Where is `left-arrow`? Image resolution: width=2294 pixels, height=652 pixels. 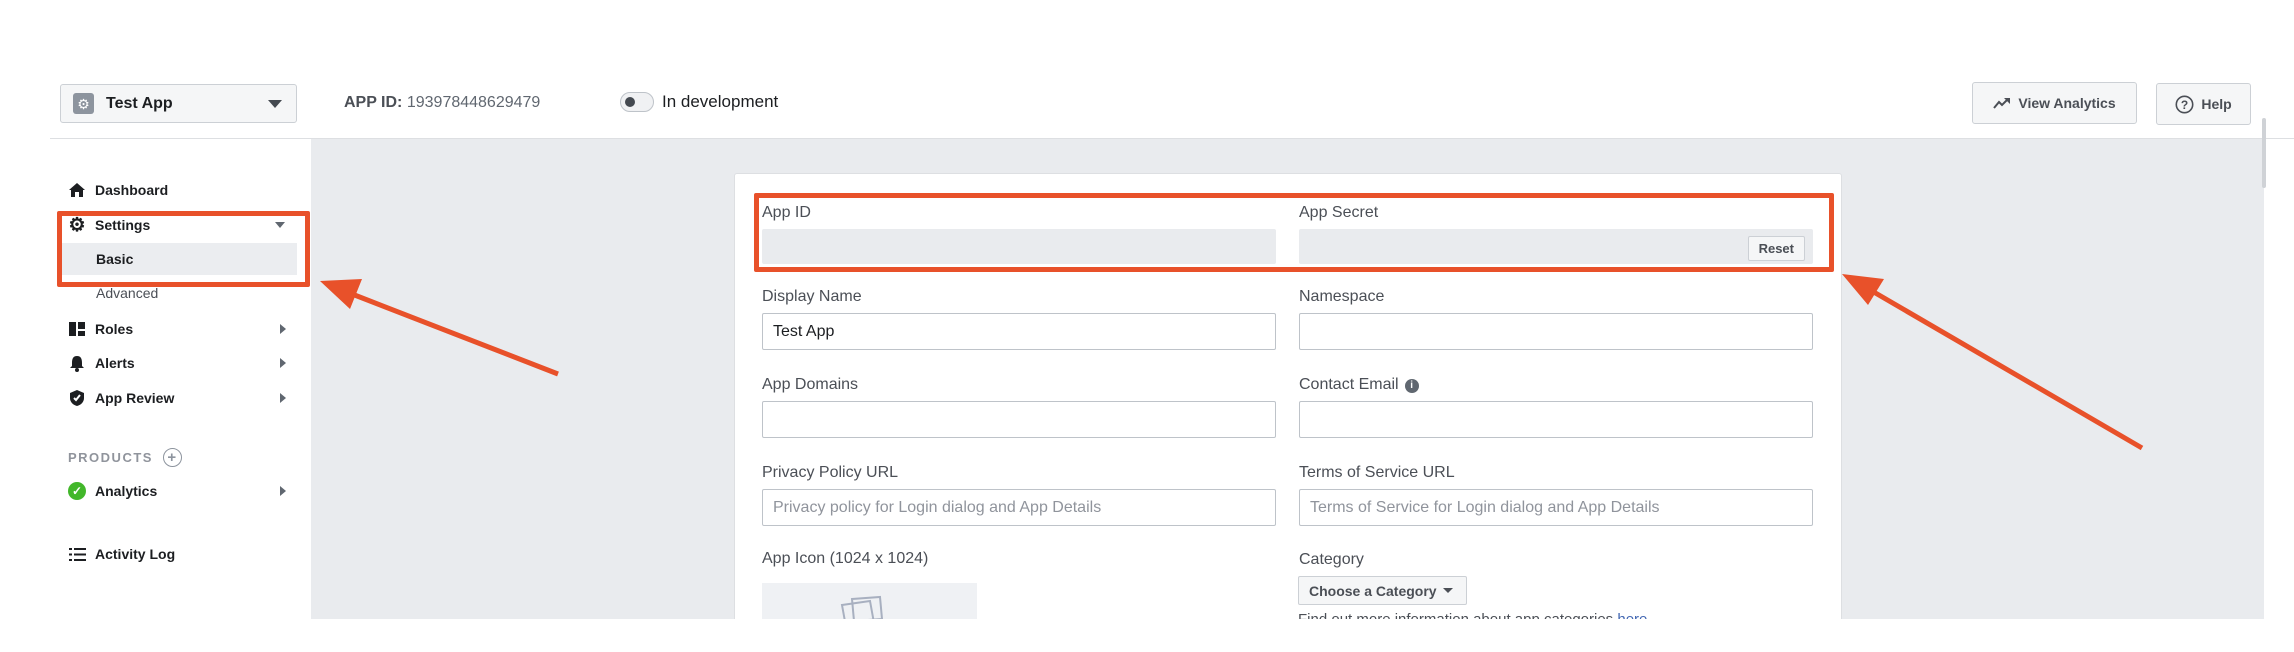
left-arrow is located at coordinates (439, 328).